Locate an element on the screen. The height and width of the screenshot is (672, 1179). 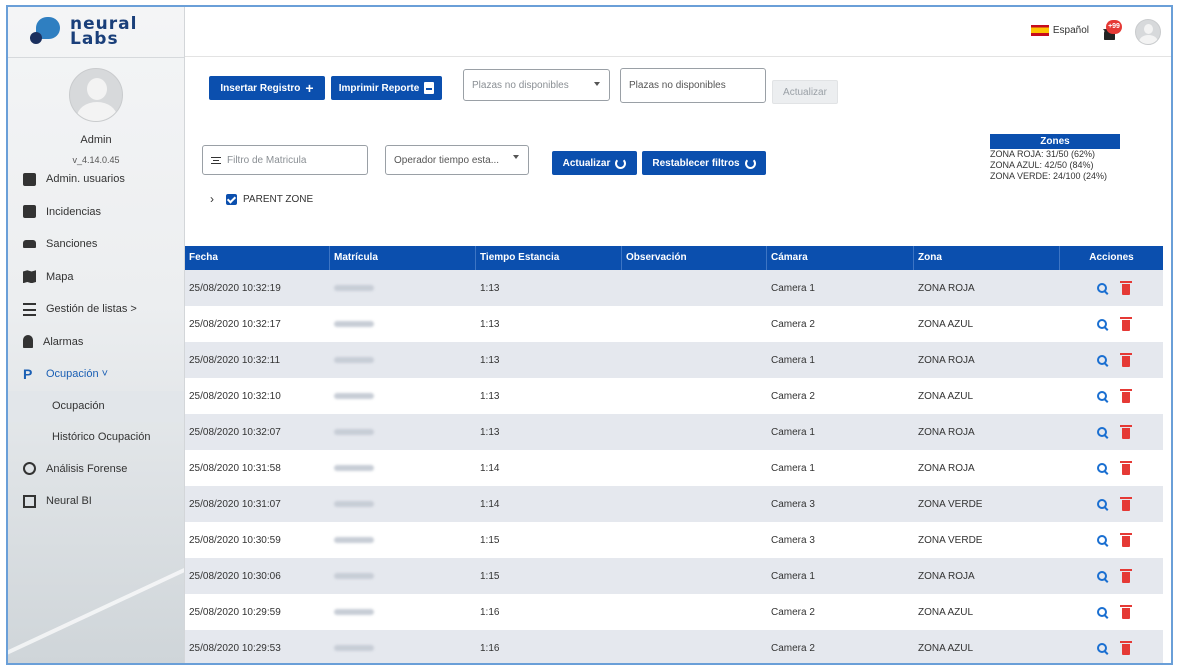
user-badge-icon is located at coordinates (29, 179).